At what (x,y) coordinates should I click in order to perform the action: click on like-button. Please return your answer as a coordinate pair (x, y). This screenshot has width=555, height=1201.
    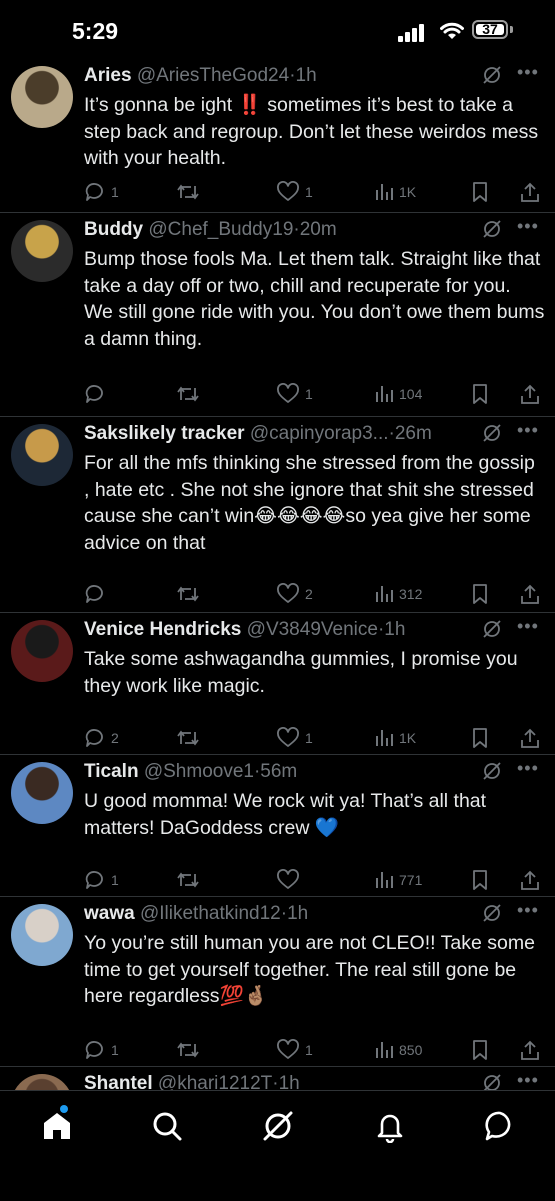
    Looking at the image, I should click on (290, 880).